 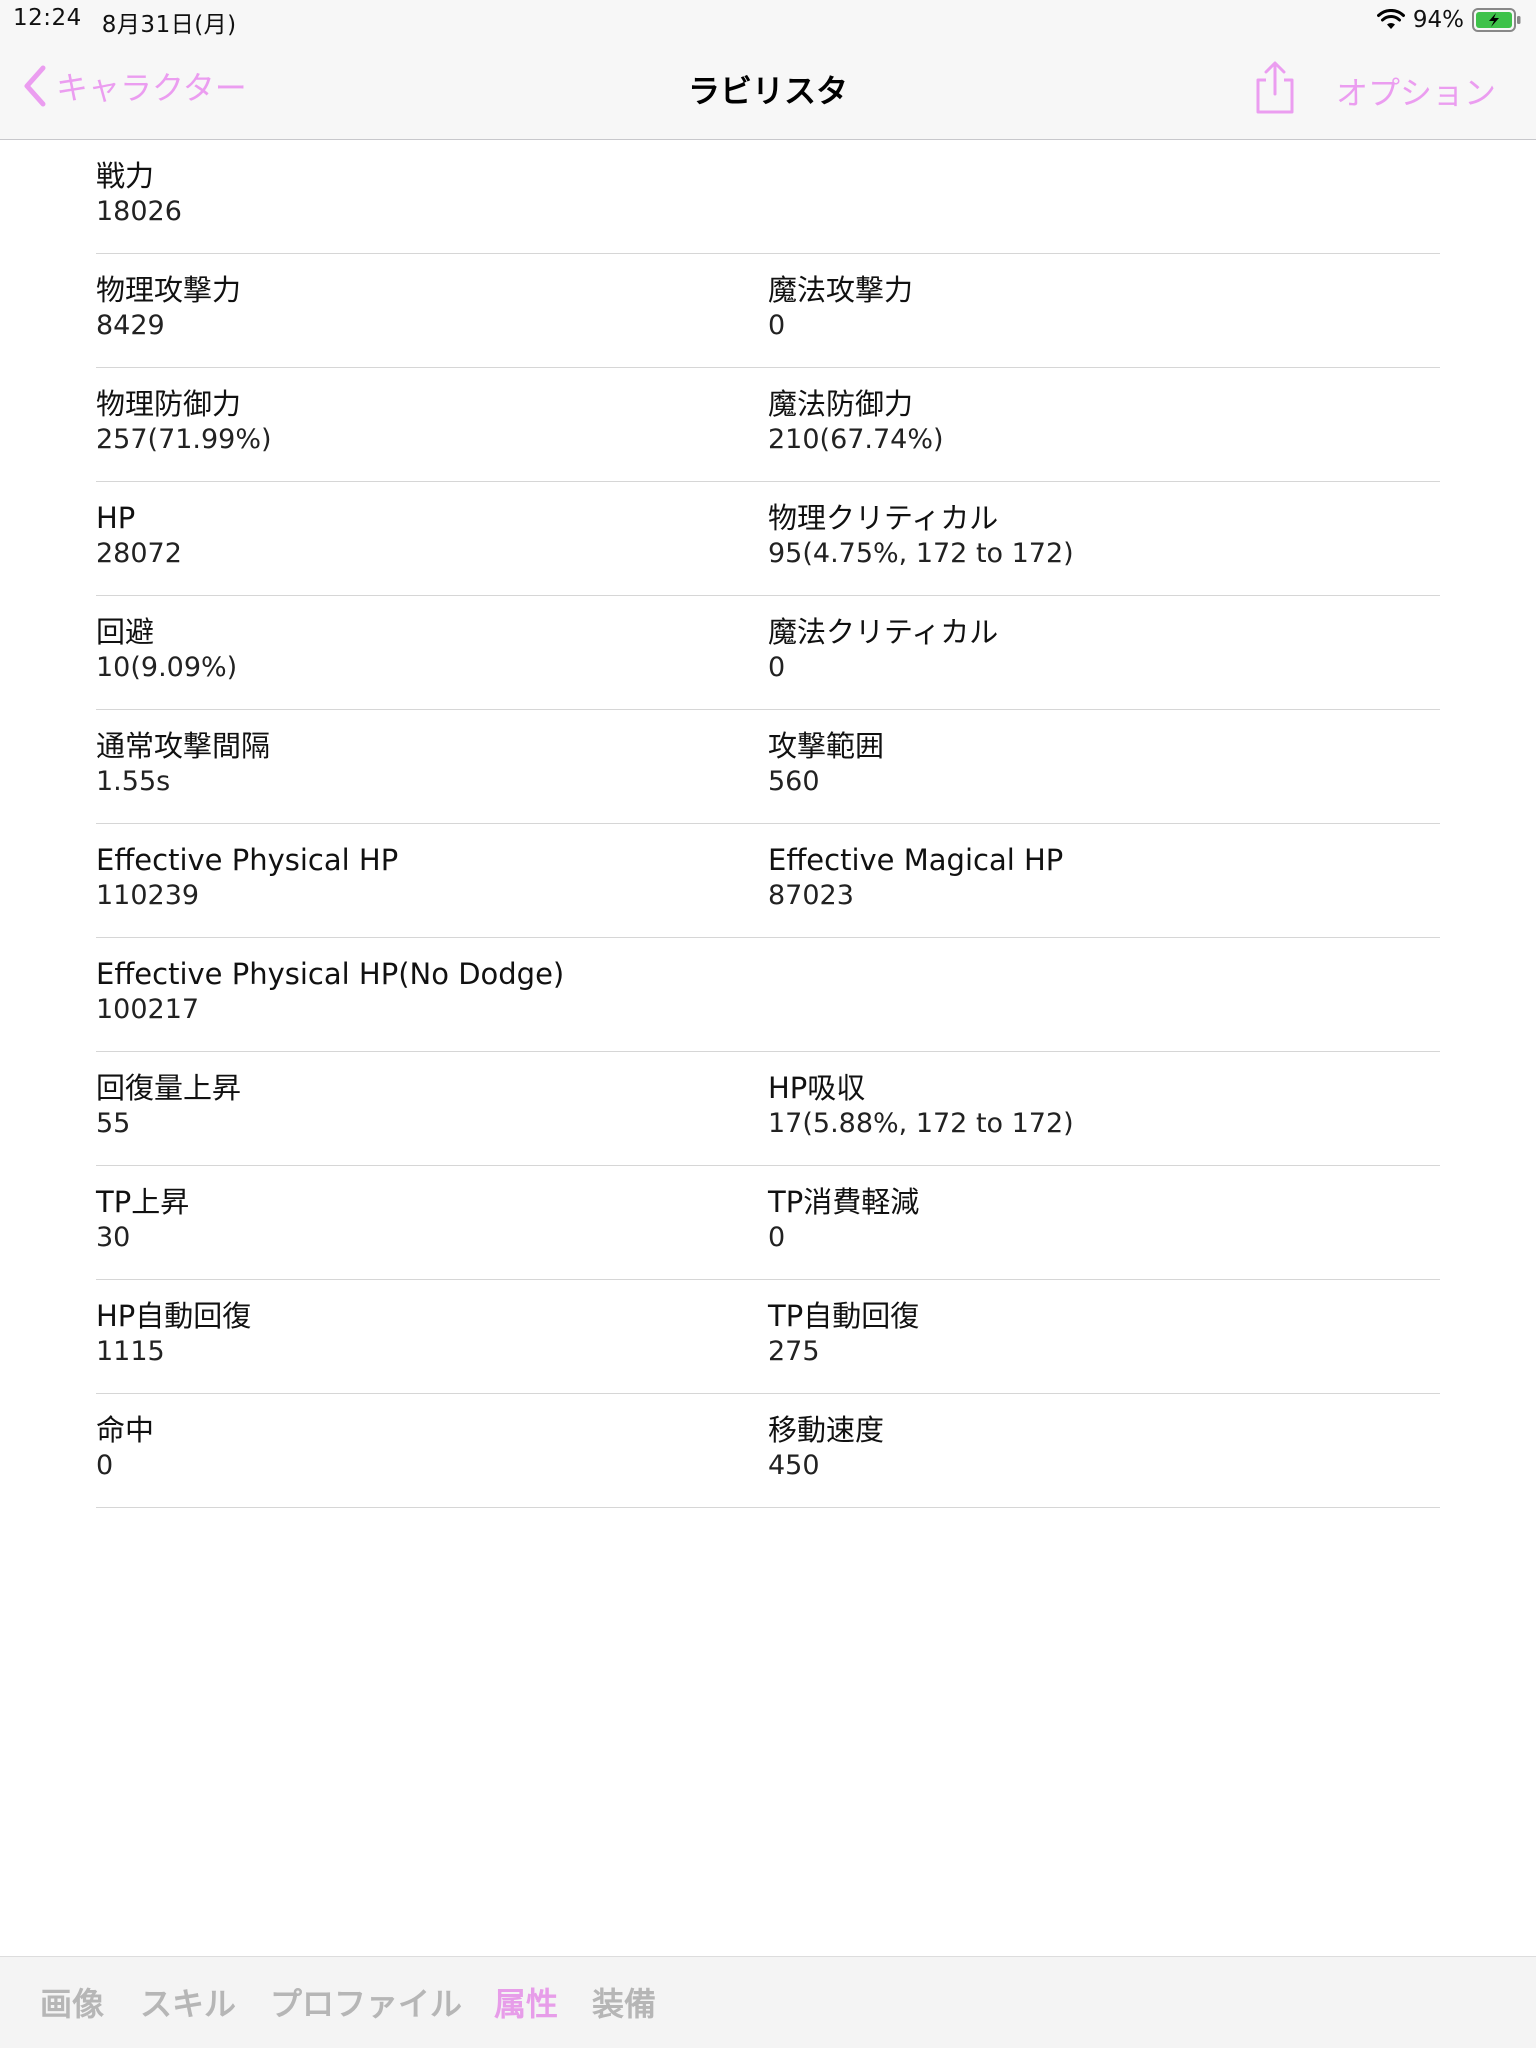 What do you see at coordinates (125, 1430) in the screenshot?
I see `stat-label: 命中` at bounding box center [125, 1430].